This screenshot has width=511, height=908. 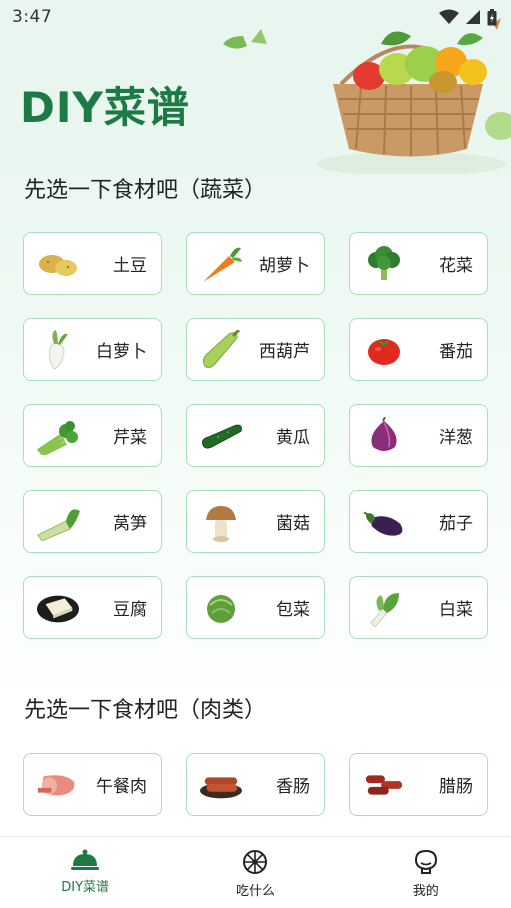 I want to click on ingredient-label: 胡萝卜, so click(x=284, y=266).